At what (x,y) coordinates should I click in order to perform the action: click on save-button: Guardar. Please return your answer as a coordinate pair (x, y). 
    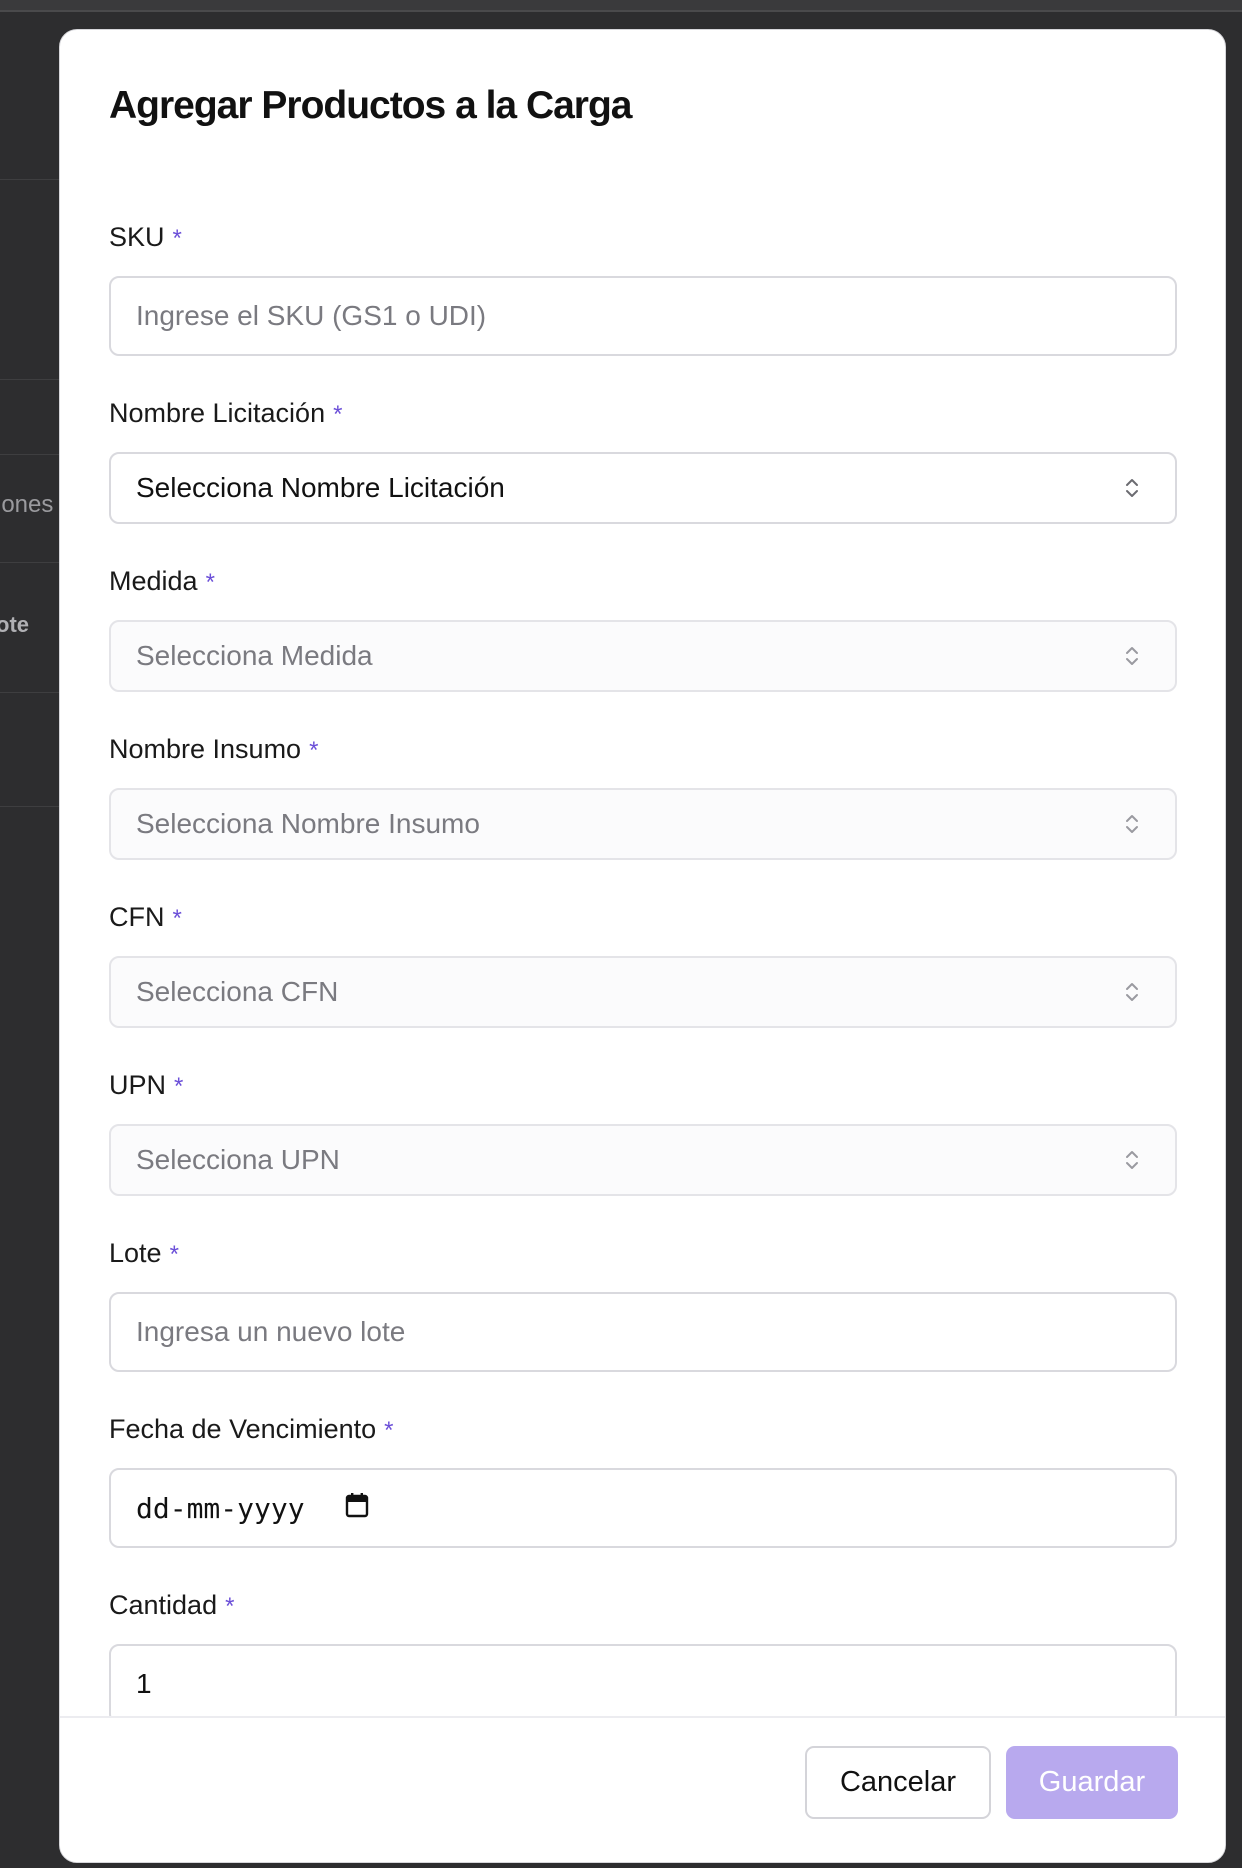
    Looking at the image, I should click on (1092, 1782).